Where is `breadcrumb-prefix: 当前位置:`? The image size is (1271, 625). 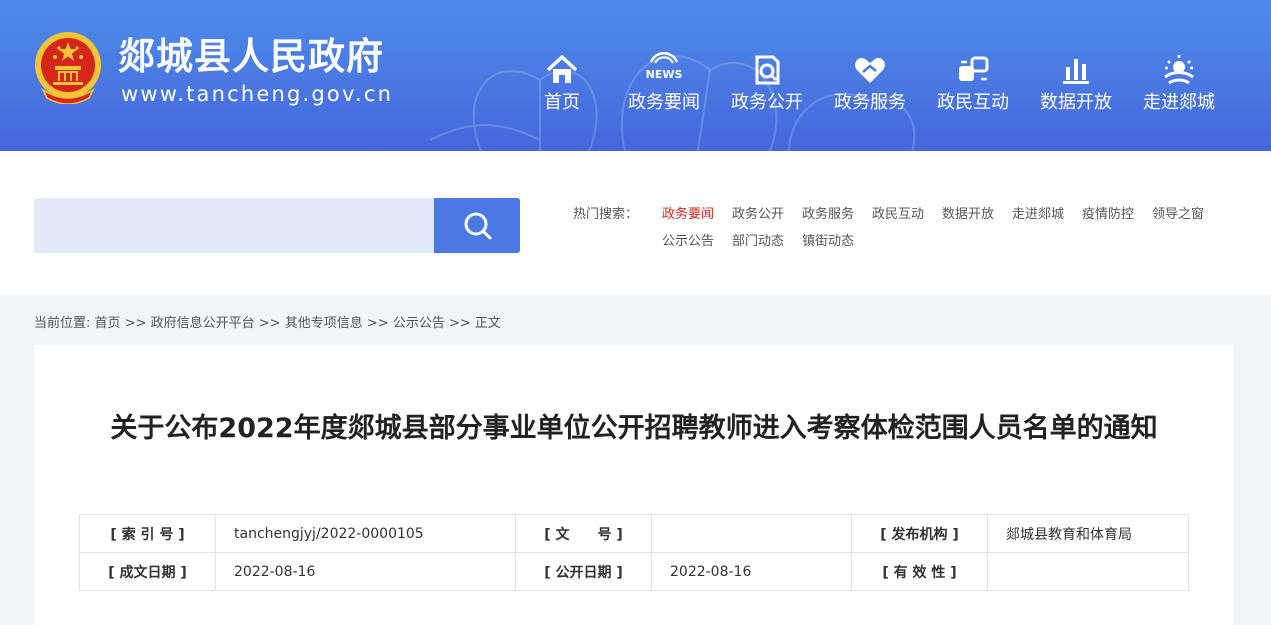 breadcrumb-prefix: 当前位置: is located at coordinates (62, 323).